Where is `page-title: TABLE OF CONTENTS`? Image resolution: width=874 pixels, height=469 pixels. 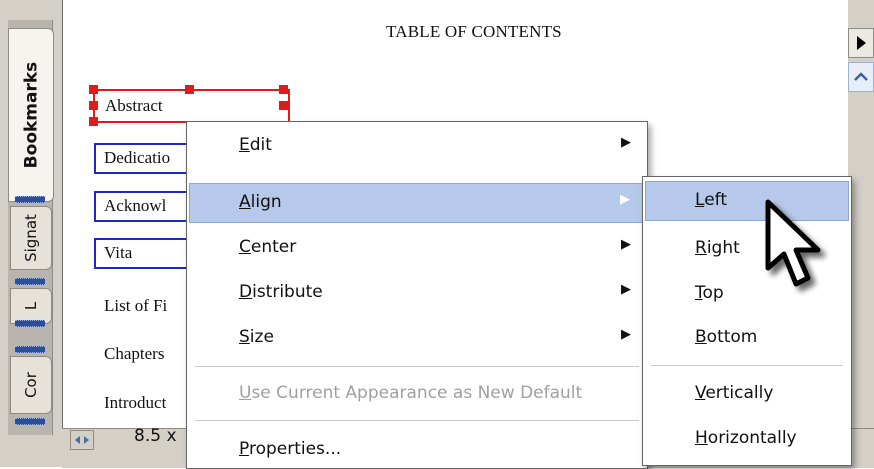
page-title: TABLE OF CONTENTS is located at coordinates (474, 31).